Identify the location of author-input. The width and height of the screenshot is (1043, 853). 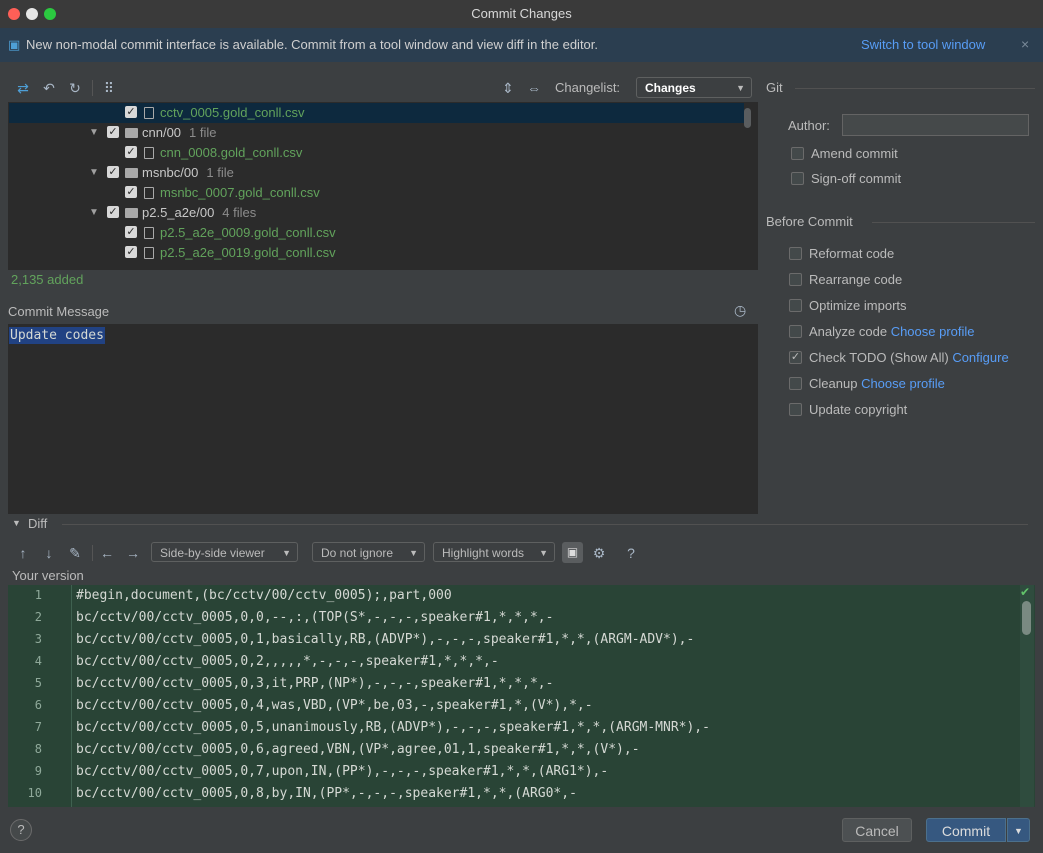
(935, 125).